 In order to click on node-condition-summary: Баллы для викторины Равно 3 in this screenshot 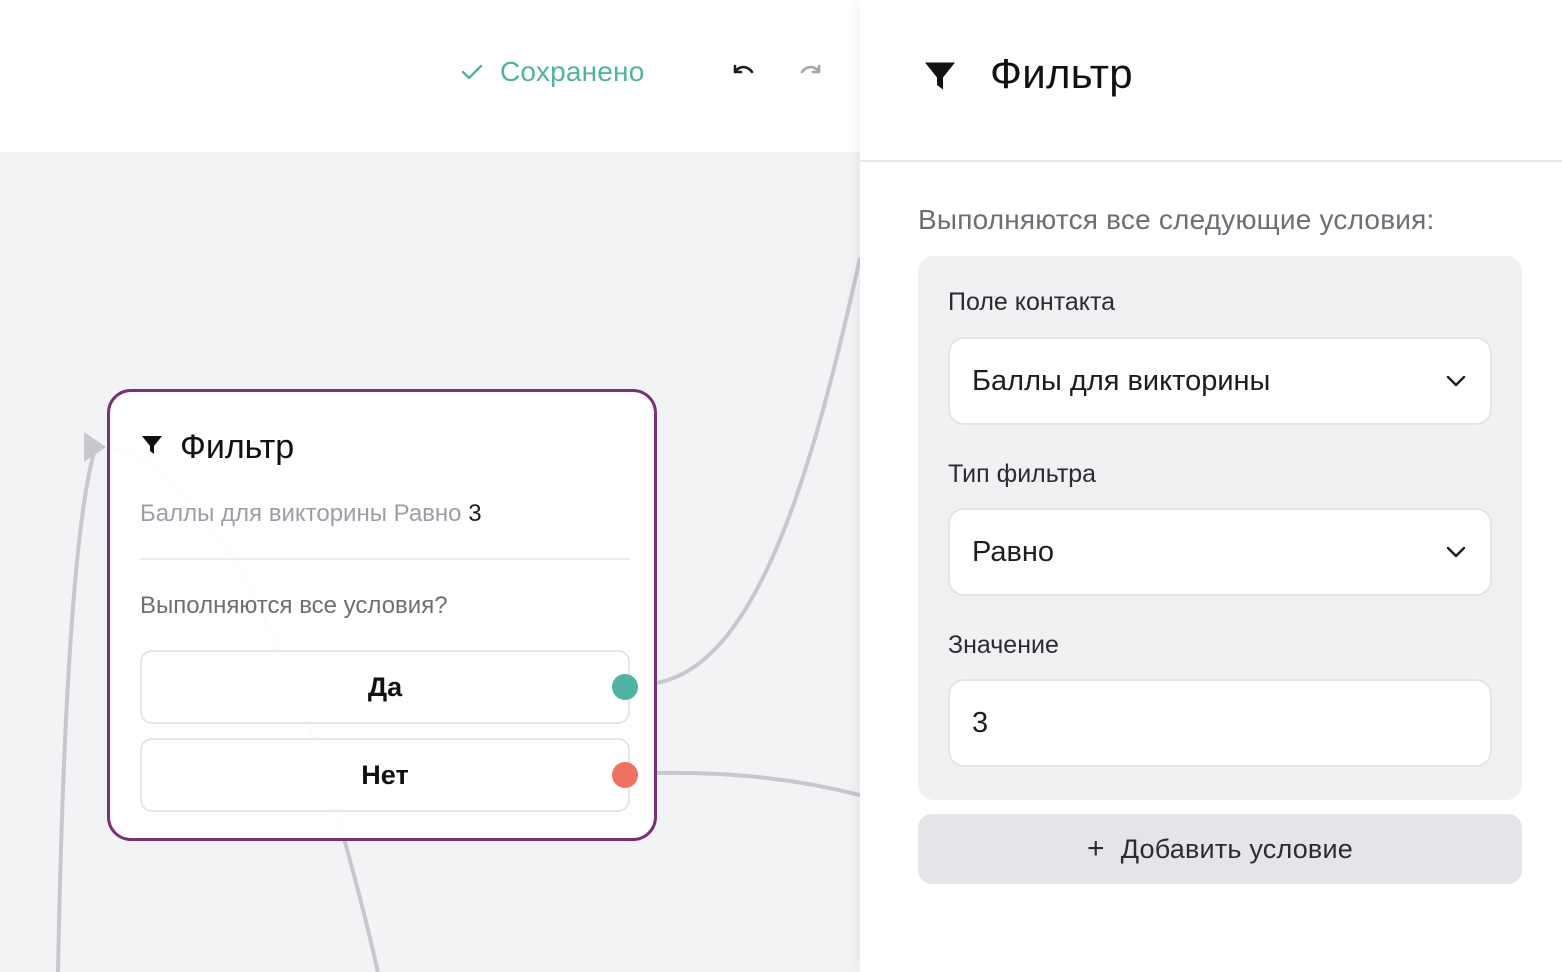, I will do `click(311, 514)`.